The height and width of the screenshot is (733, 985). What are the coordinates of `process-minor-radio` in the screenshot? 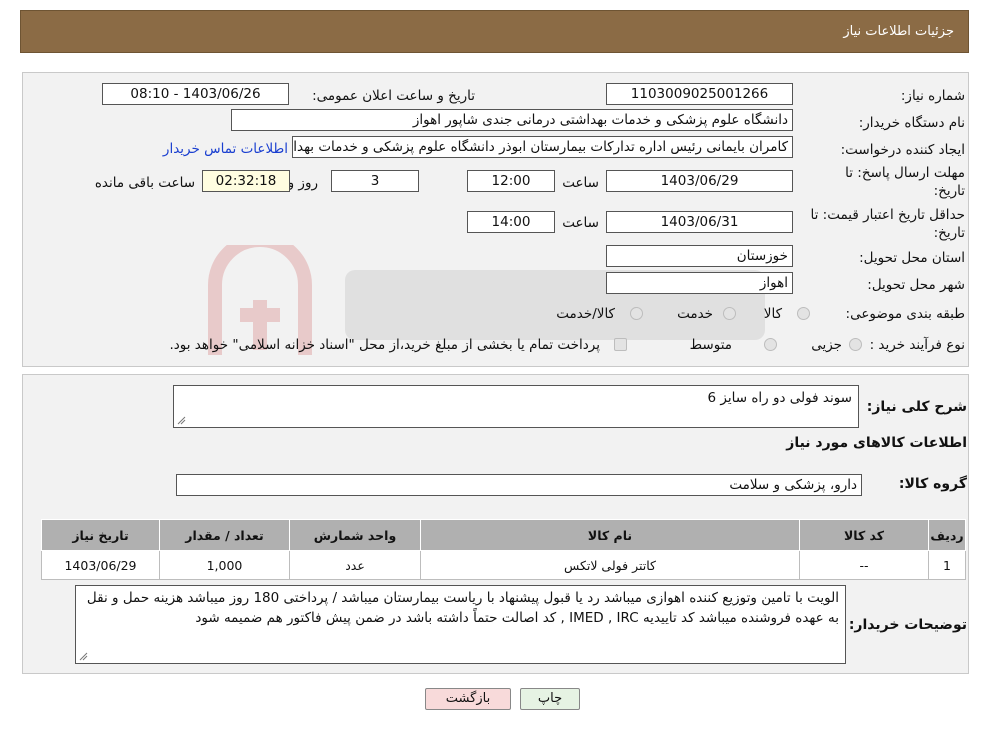 It's located at (855, 344).